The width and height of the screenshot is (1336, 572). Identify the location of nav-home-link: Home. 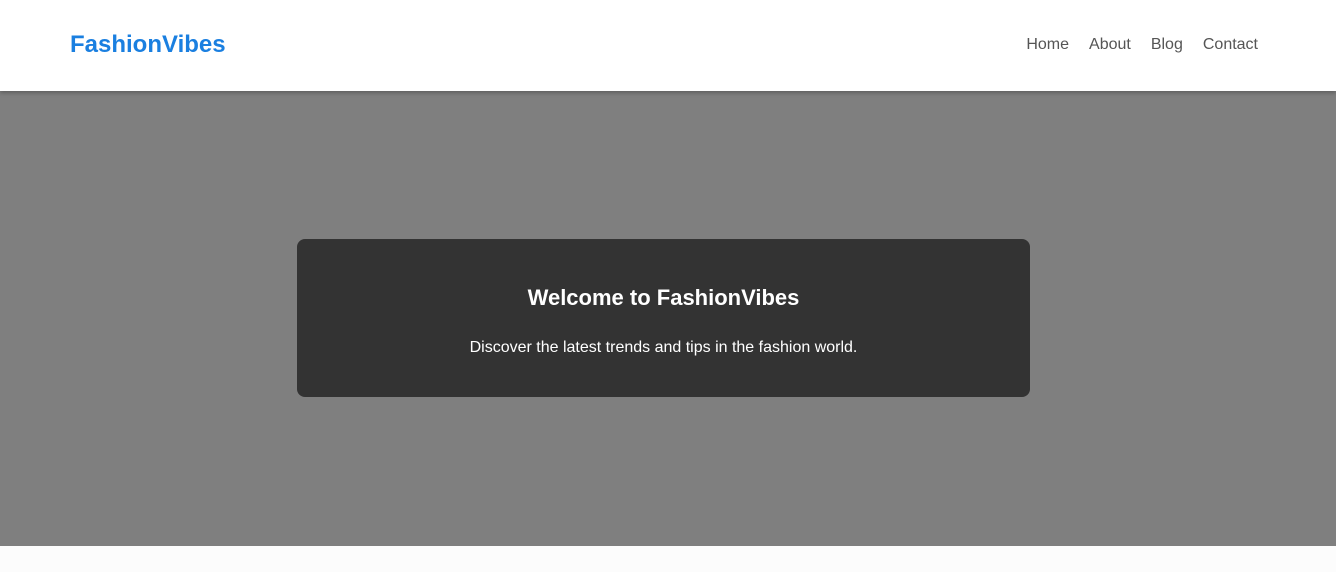
(1047, 45).